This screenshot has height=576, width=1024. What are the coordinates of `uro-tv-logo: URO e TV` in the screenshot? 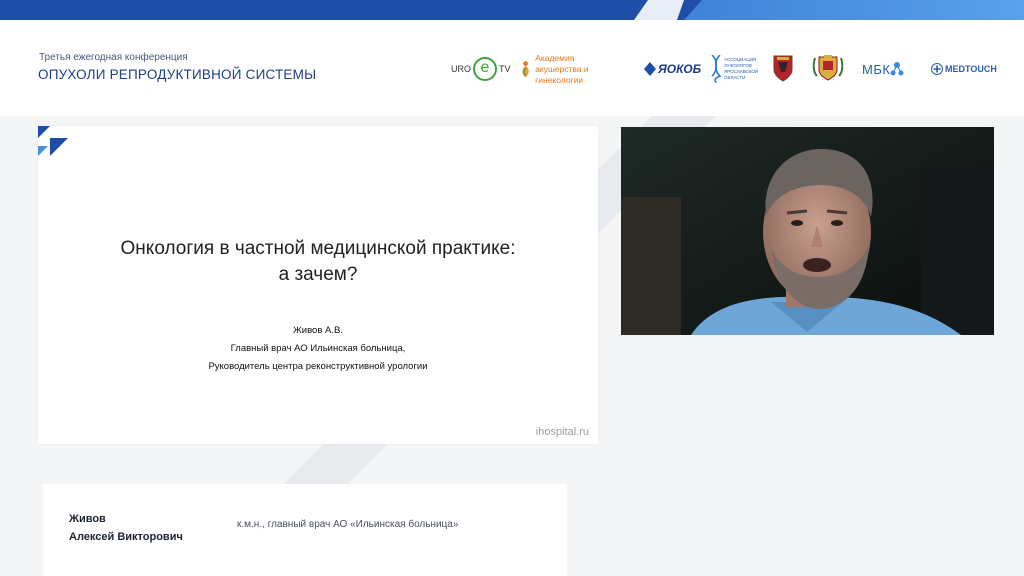 It's located at (481, 69).